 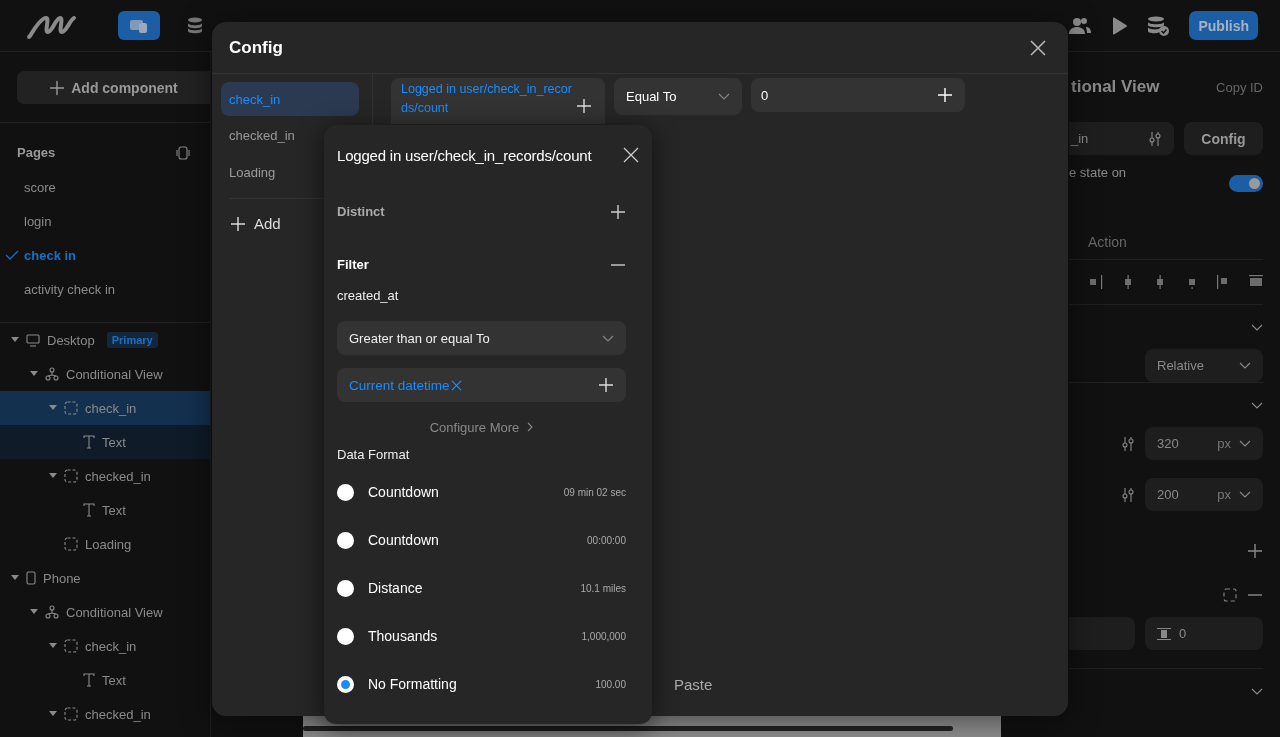 What do you see at coordinates (114, 374) in the screenshot?
I see `tree-label: Conditional View` at bounding box center [114, 374].